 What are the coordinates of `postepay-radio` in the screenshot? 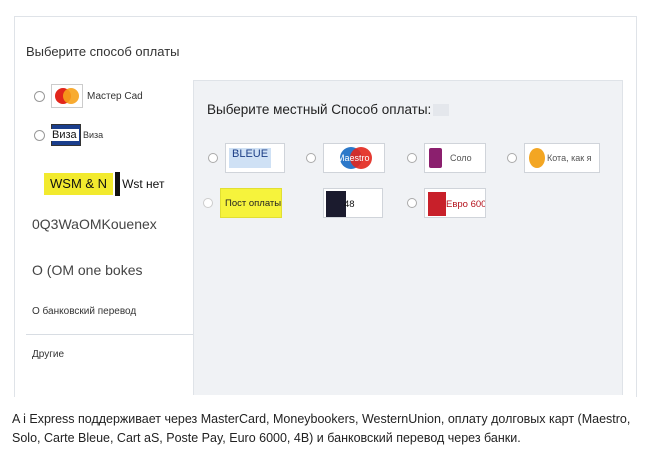 It's located at (208, 203).